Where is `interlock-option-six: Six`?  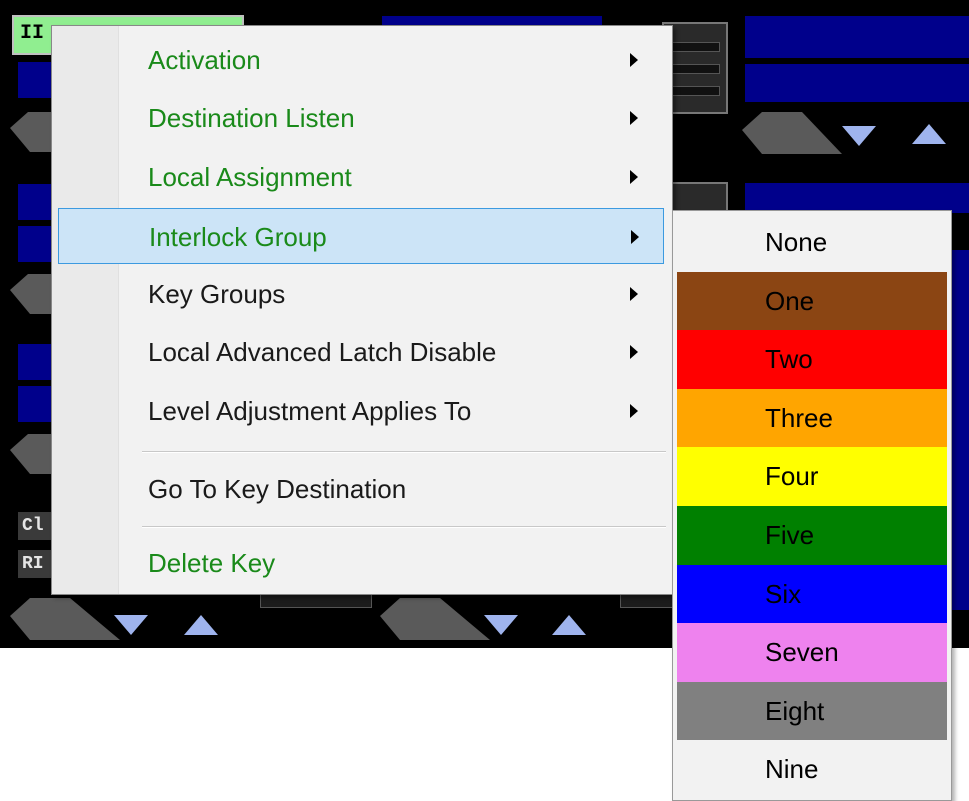
interlock-option-six: Six is located at coordinates (812, 594).